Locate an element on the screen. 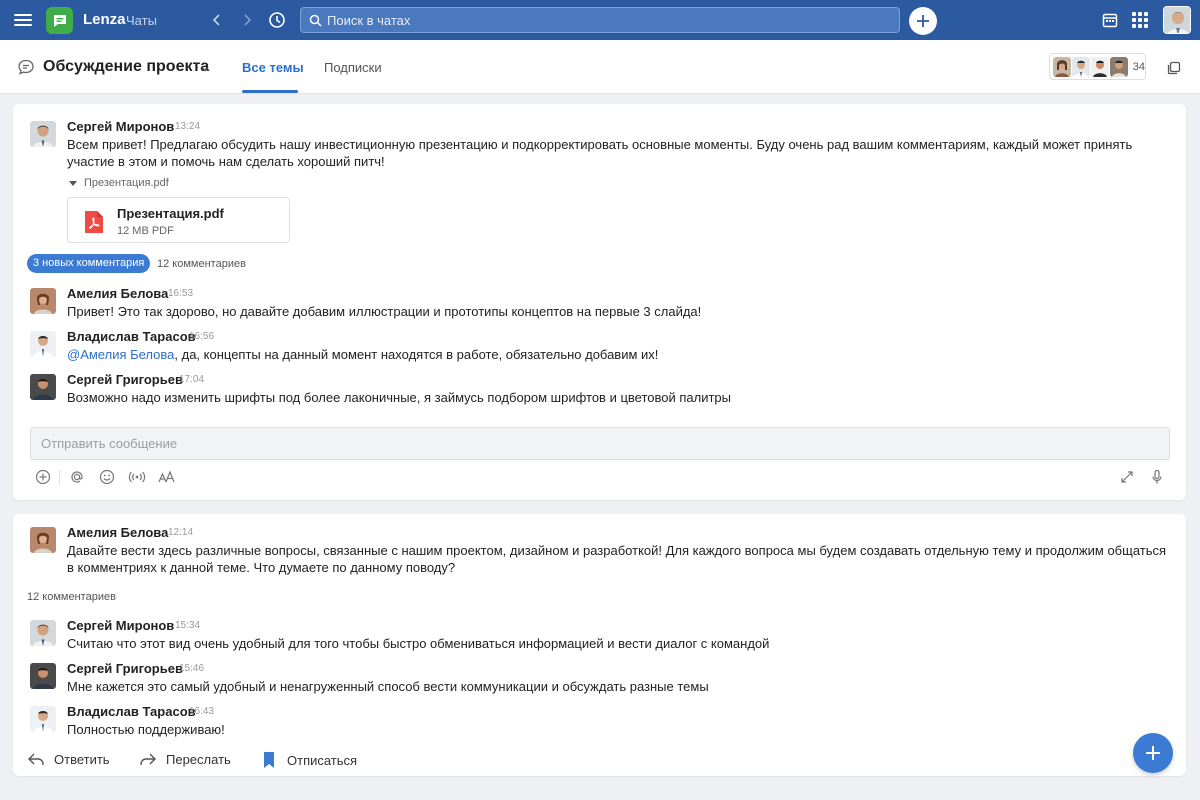  forward-message-icon is located at coordinates (148, 759).